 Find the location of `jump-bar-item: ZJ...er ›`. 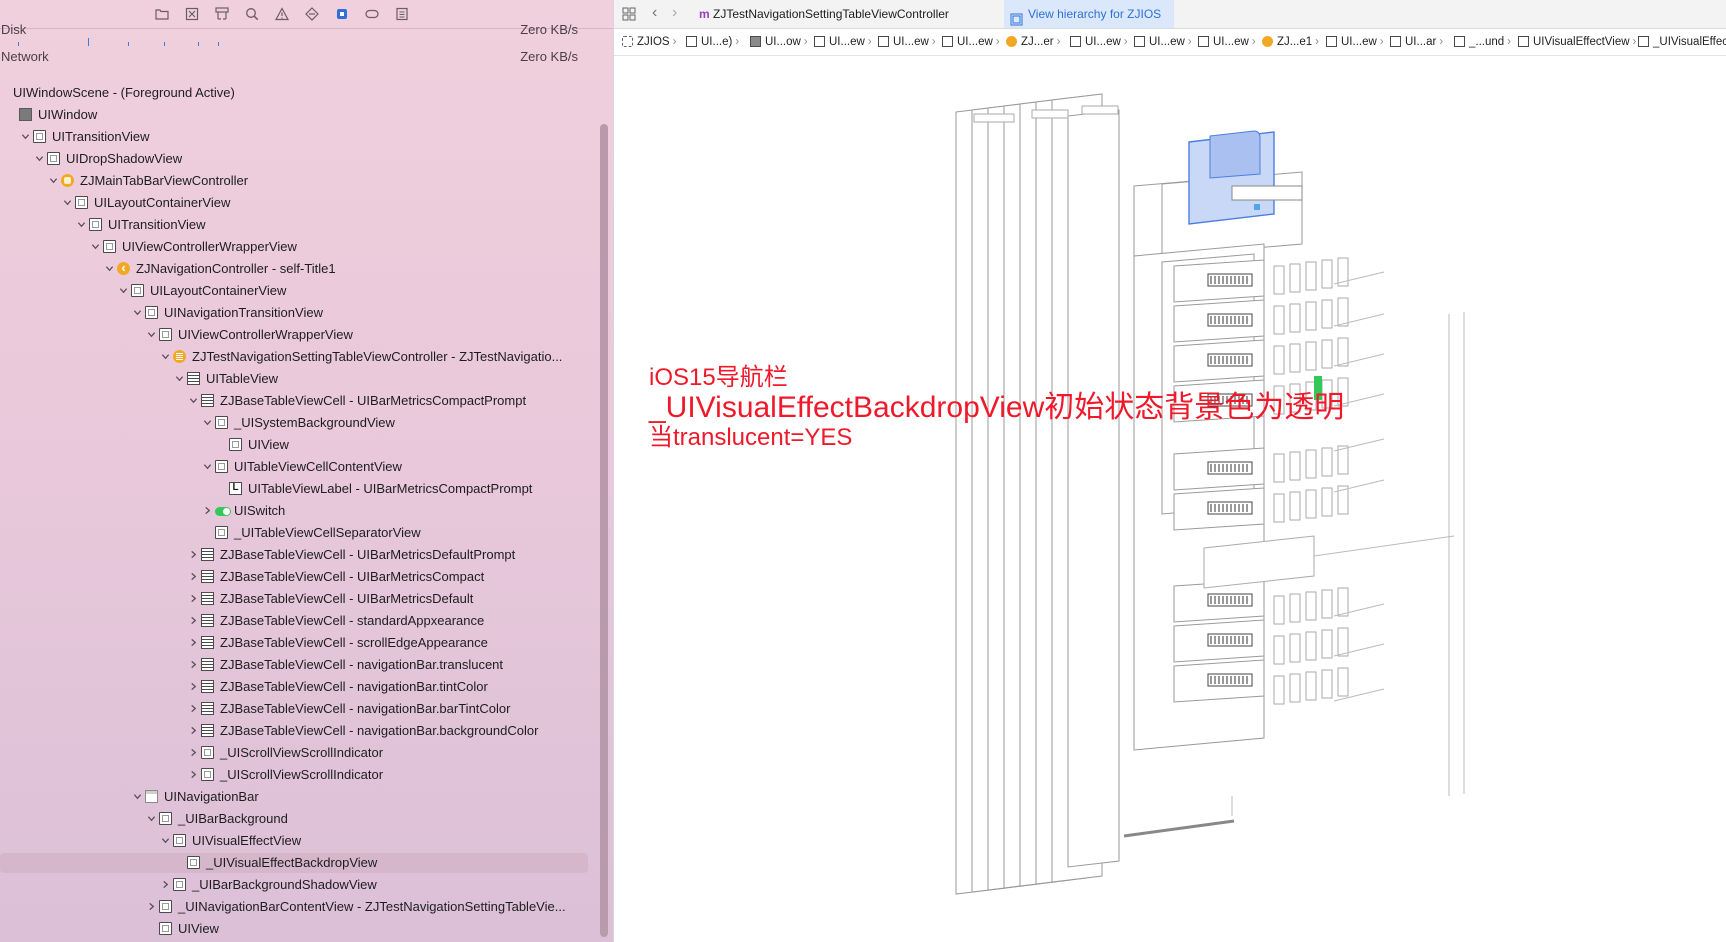

jump-bar-item: ZJ...er › is located at coordinates (1033, 42).